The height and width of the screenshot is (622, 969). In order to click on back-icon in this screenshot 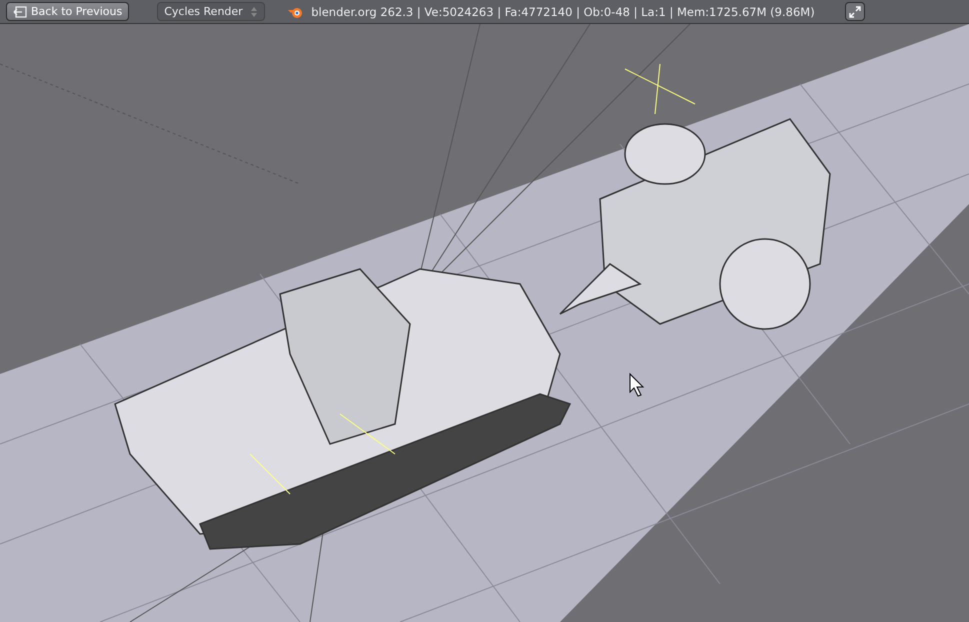, I will do `click(20, 12)`.